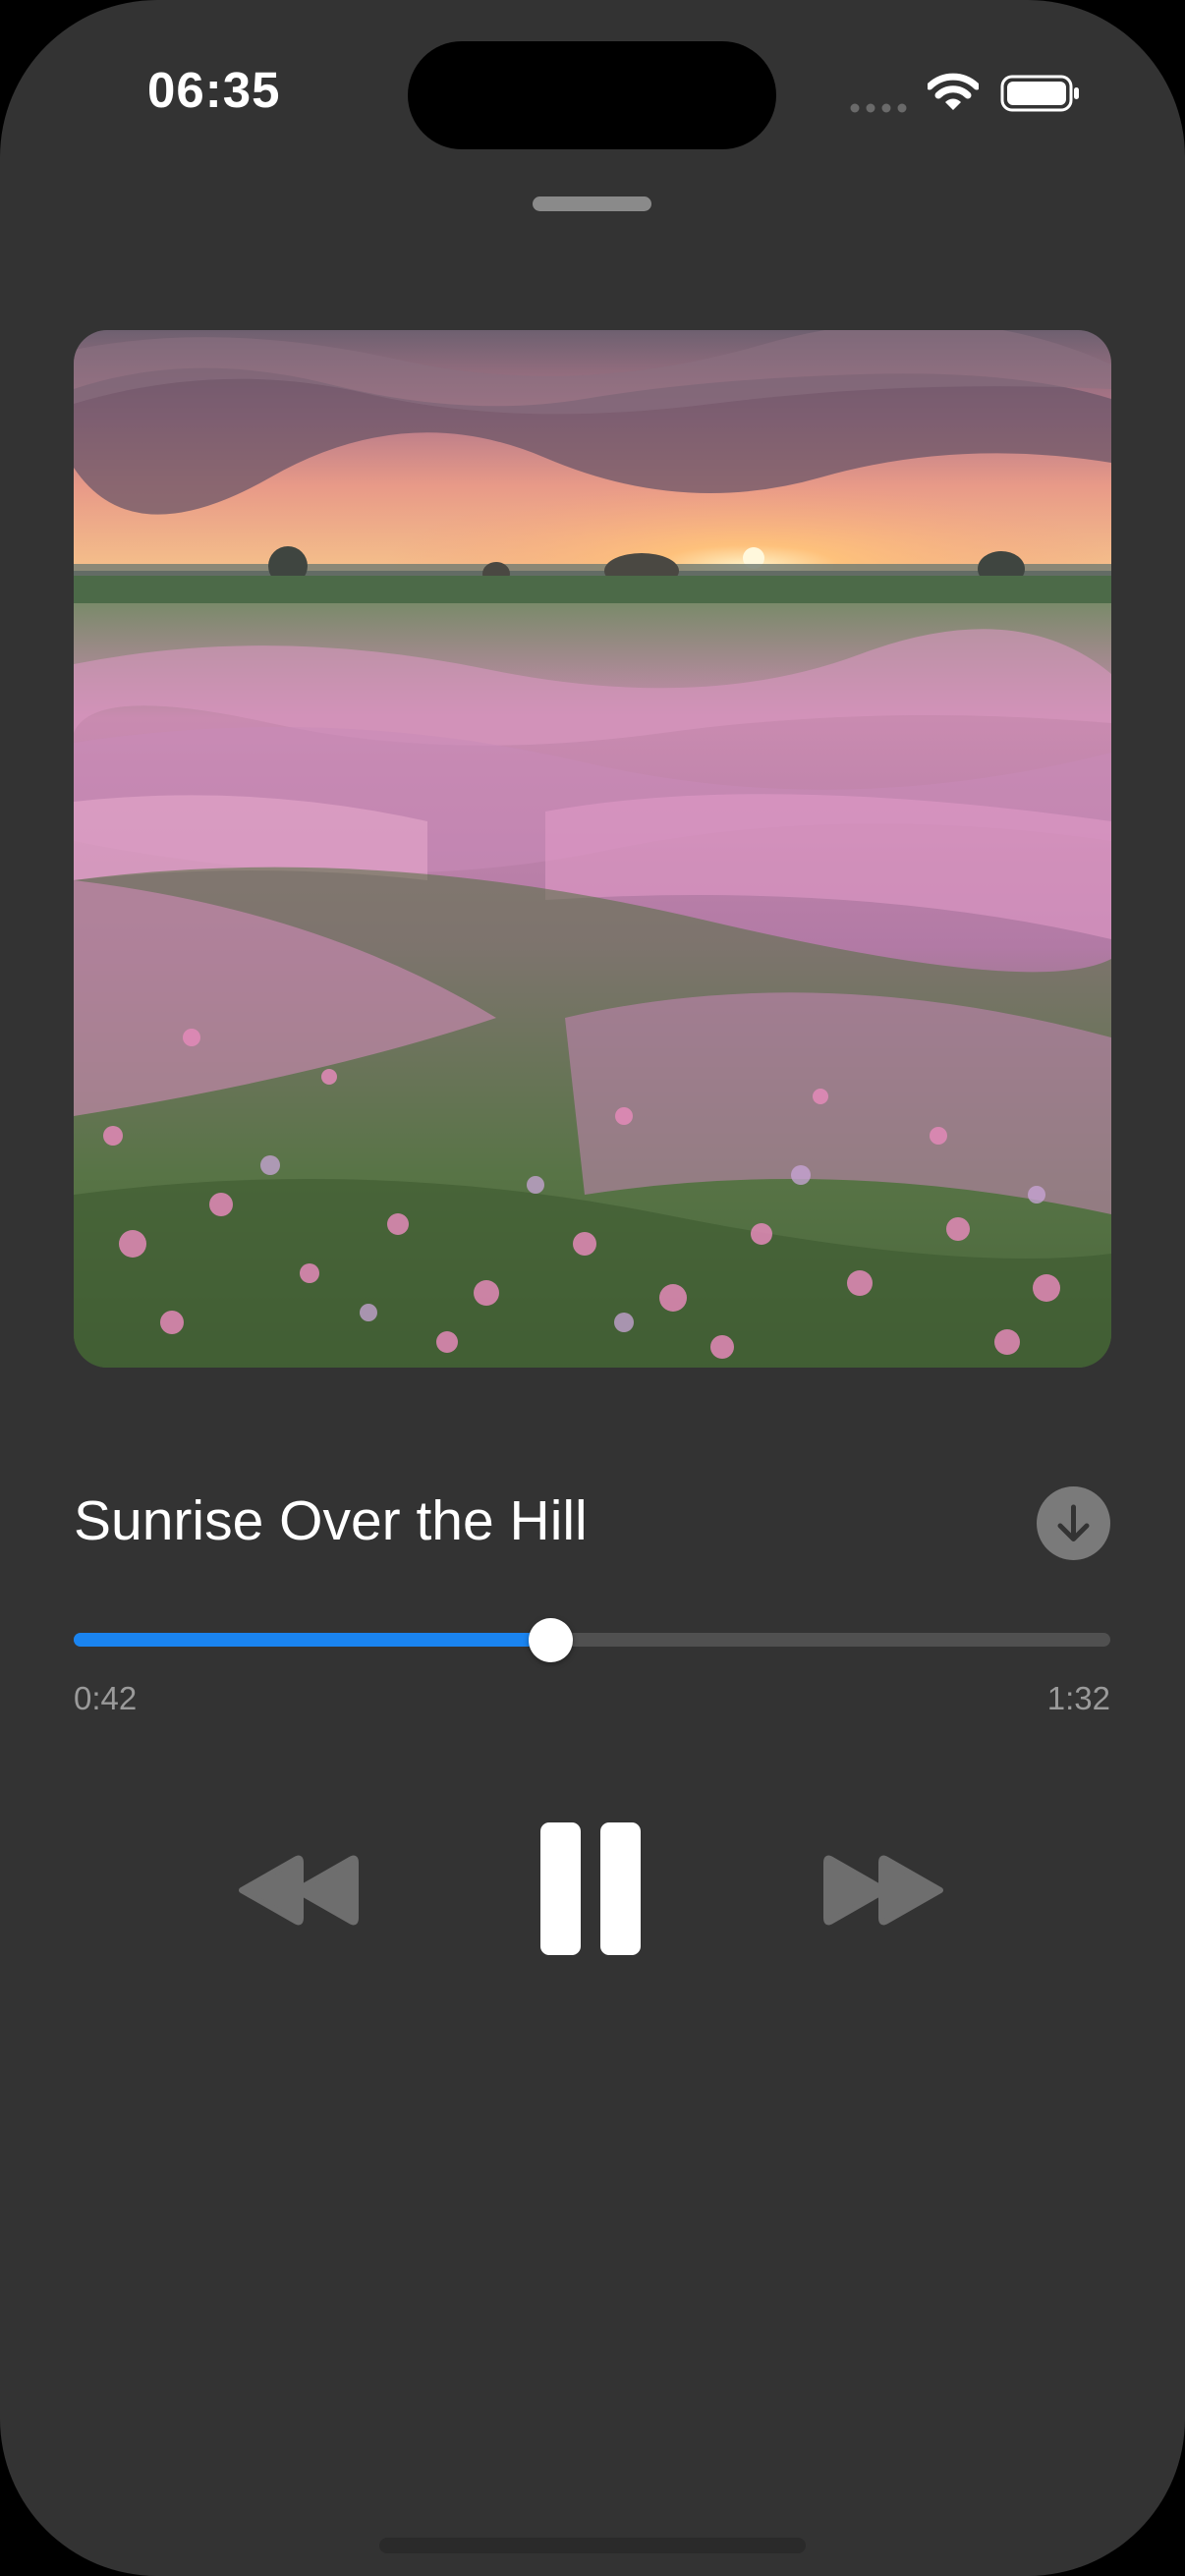 The image size is (1185, 2576). Describe the element at coordinates (331, 1520) in the screenshot. I see `track-title: Sunrise Over the Hill` at that location.